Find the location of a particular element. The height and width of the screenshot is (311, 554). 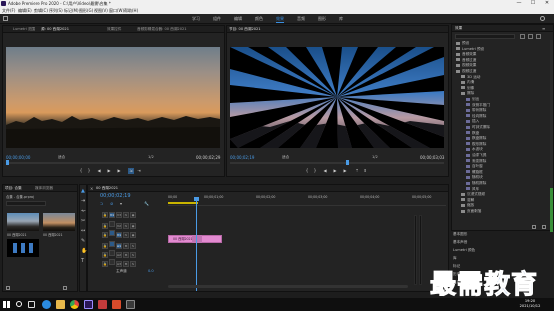

new-item-icon is located at coordinates (65, 288).